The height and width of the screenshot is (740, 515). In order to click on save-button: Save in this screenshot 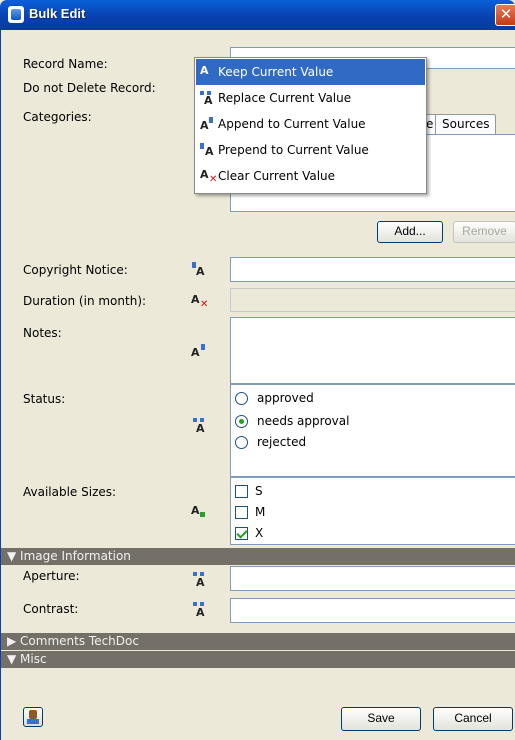, I will do `click(381, 719)`.